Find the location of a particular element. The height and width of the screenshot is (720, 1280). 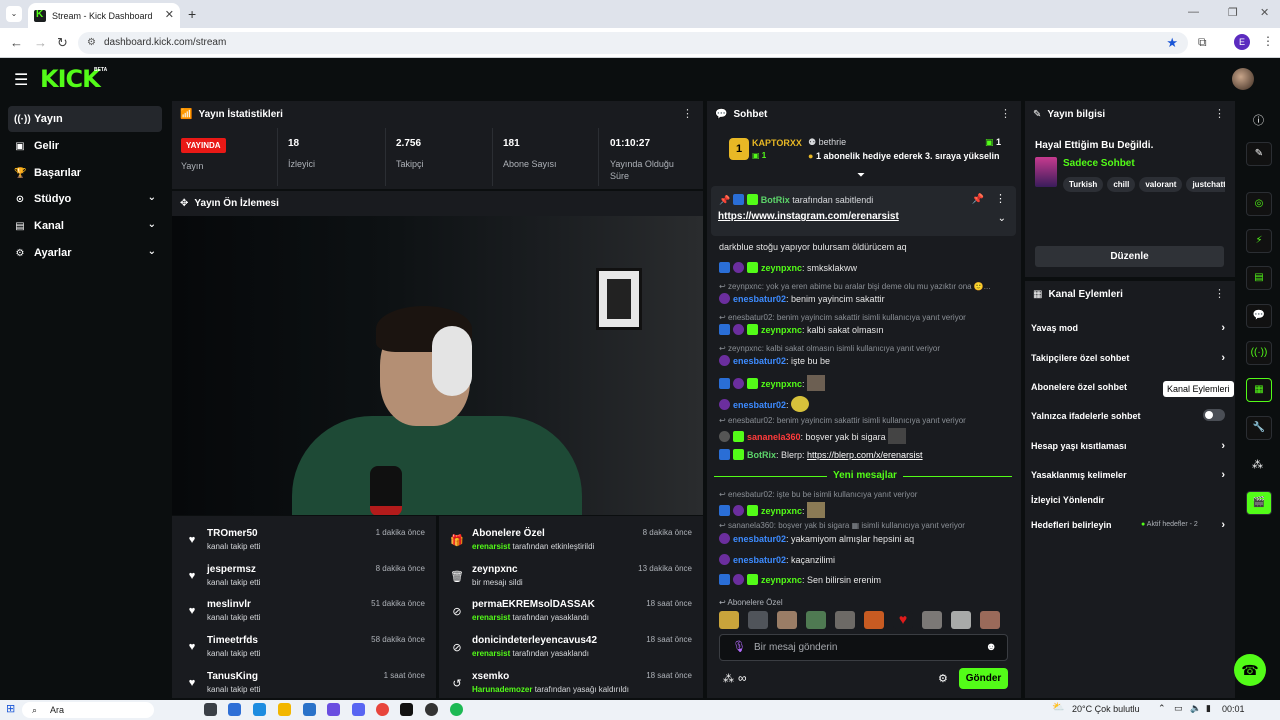

taskview-icon is located at coordinates (210, 709).